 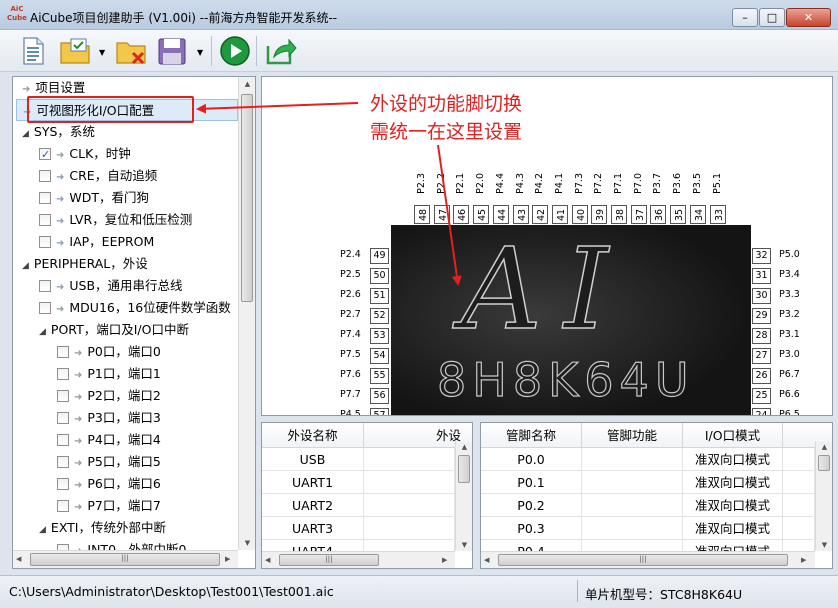 I want to click on pin-name-cell: P0.0, so click(x=531, y=459).